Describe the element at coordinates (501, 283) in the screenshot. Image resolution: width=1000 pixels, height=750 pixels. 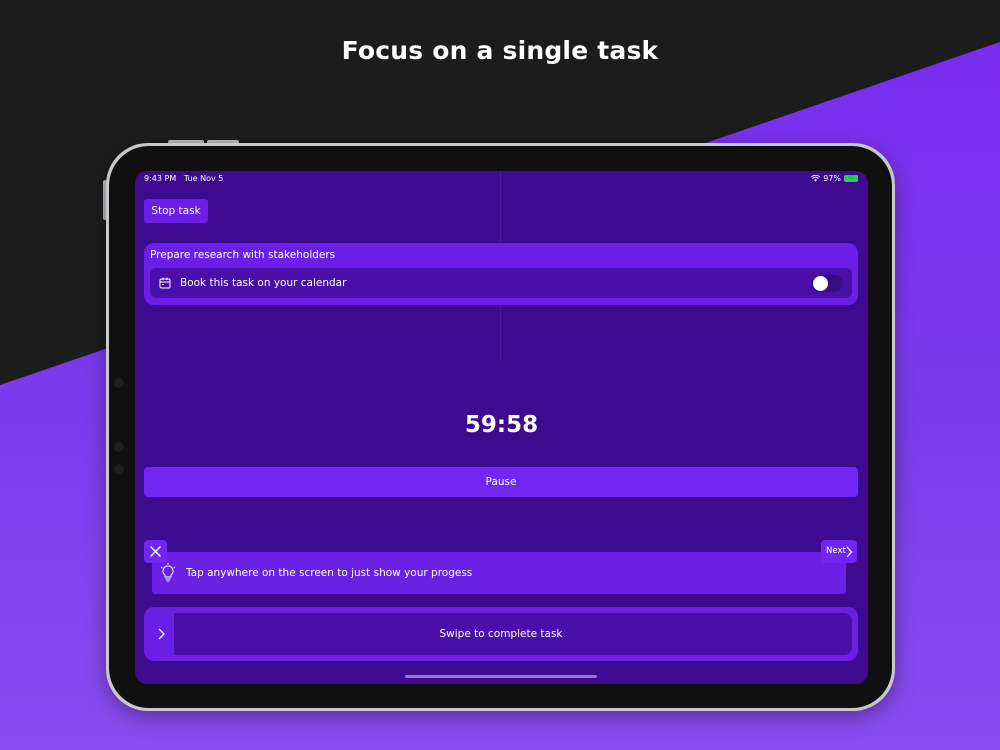
I see `calendar-row: Book this task on your calendar` at that location.